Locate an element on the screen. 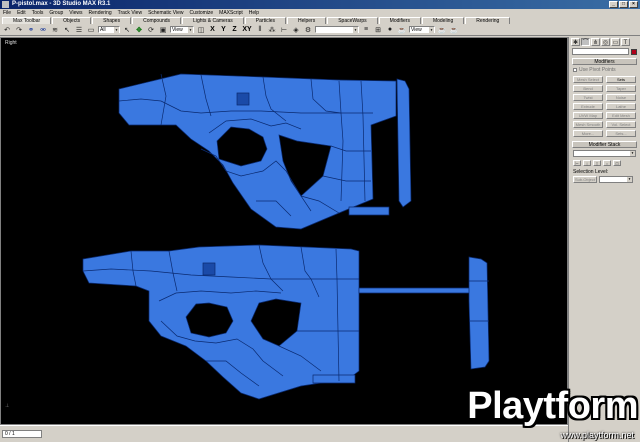 This screenshot has height=442, width=640. modifier-button: Twist is located at coordinates (588, 97).